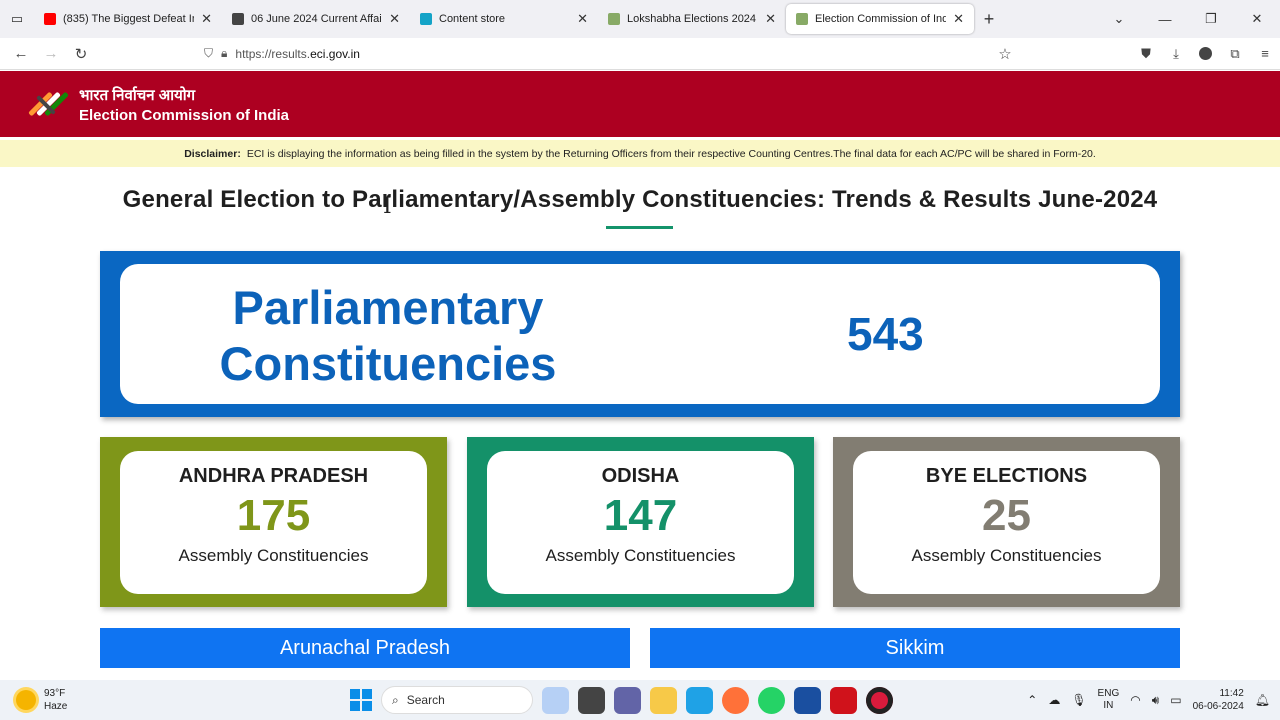 Image resolution: width=1280 pixels, height=720 pixels. Describe the element at coordinates (1257, 19) in the screenshot. I see `close-window-icon: ✕` at that location.